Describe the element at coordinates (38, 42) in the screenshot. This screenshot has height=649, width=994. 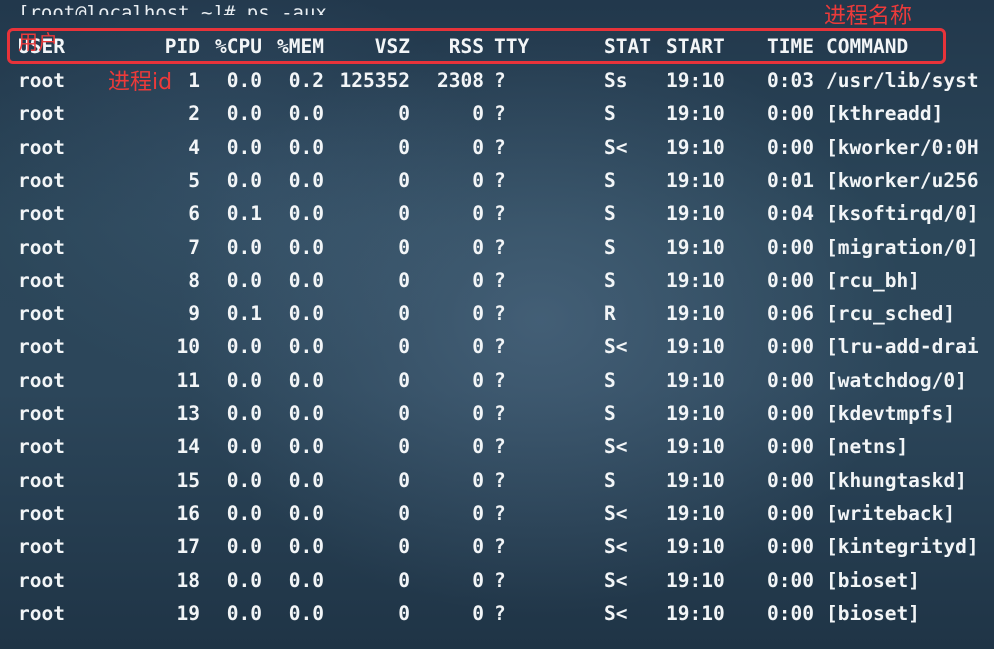
I see `annotation-user: 用户` at that location.